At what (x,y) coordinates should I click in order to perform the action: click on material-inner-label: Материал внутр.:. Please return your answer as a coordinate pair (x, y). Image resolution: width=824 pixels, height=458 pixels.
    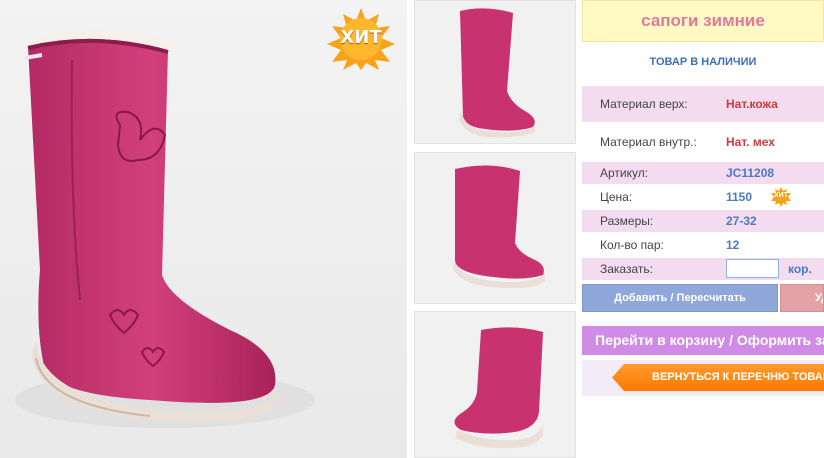
    Looking at the image, I should click on (648, 142).